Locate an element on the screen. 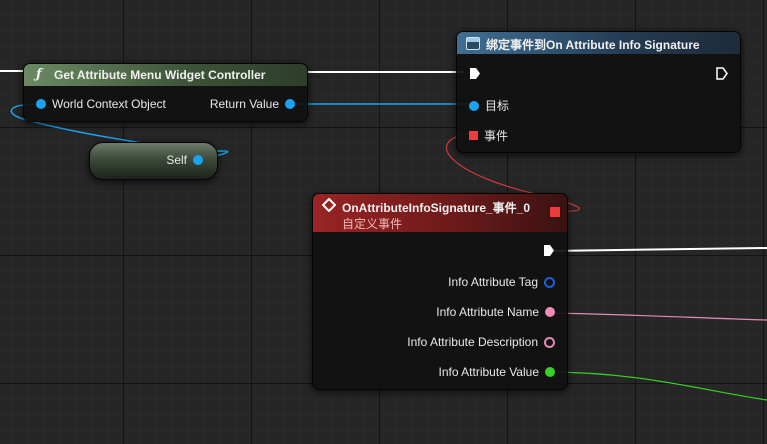 The image size is (767, 444). event-pin: 事件 is located at coordinates (488, 135).